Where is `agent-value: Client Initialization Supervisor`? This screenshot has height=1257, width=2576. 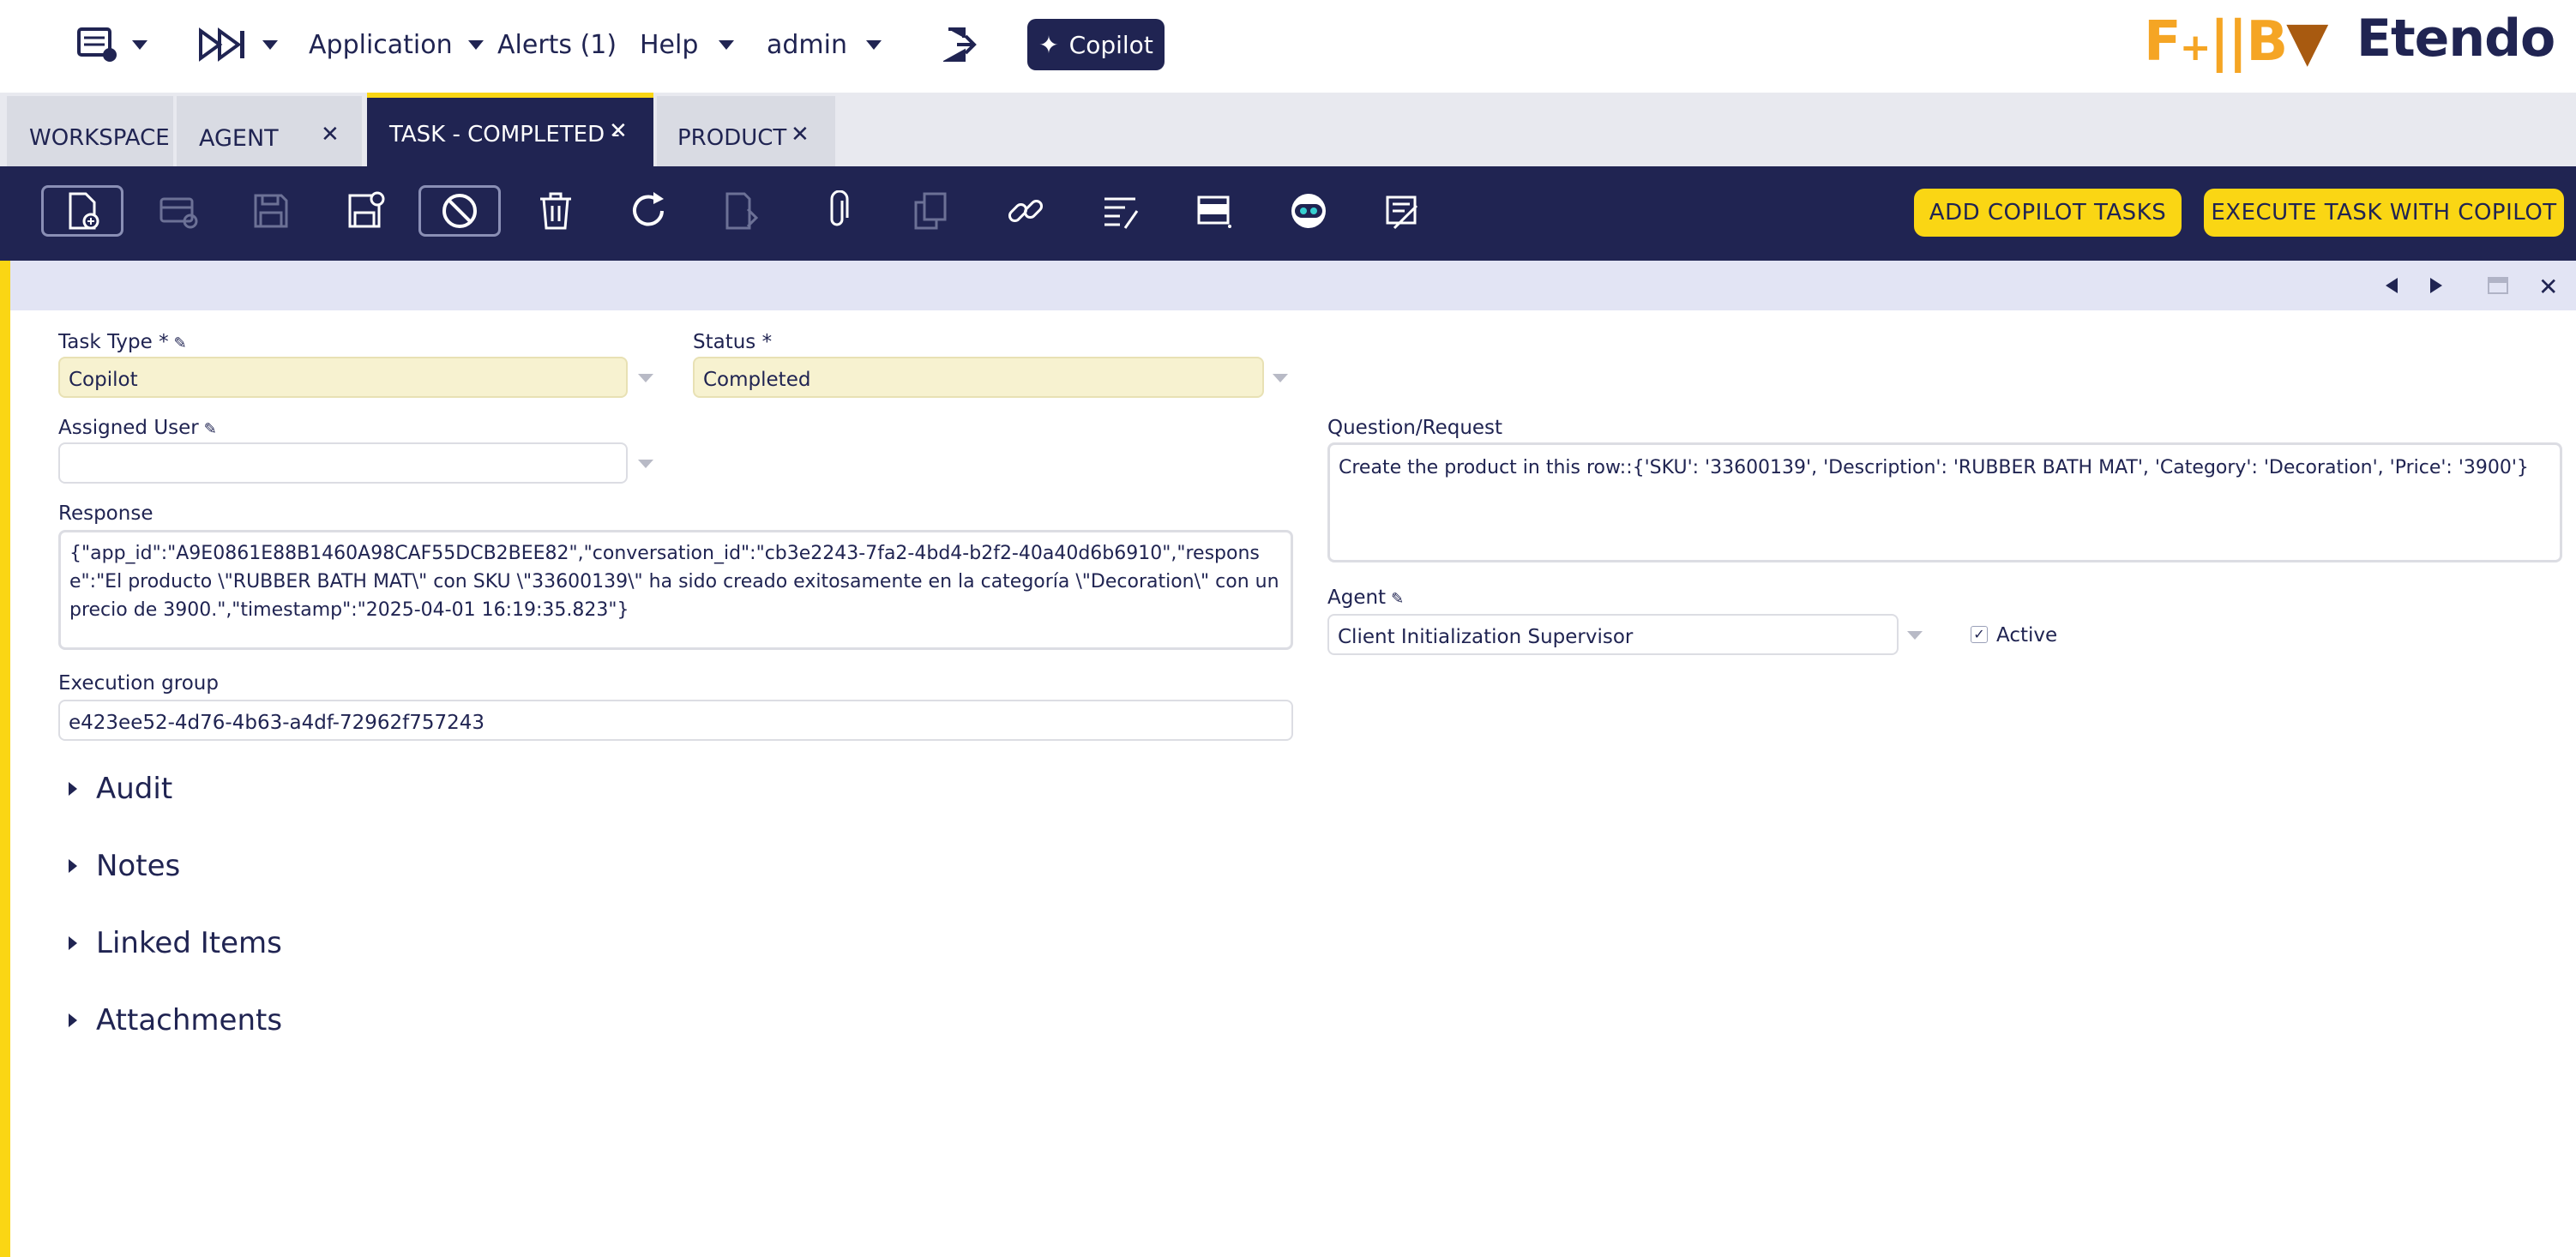
agent-value: Client Initialization Supervisor is located at coordinates (1486, 637).